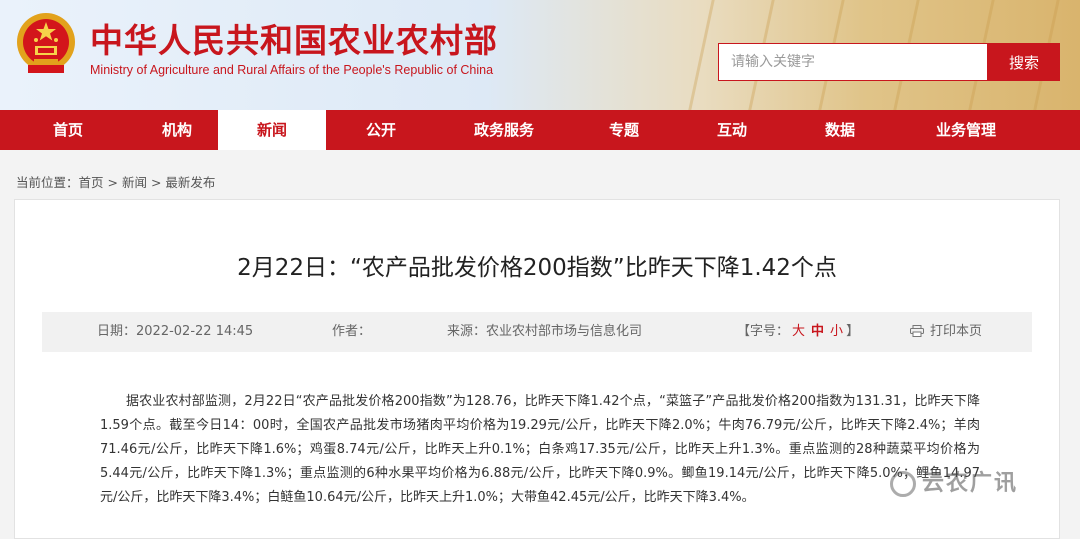  I want to click on print-link: 打印本页, so click(946, 332).